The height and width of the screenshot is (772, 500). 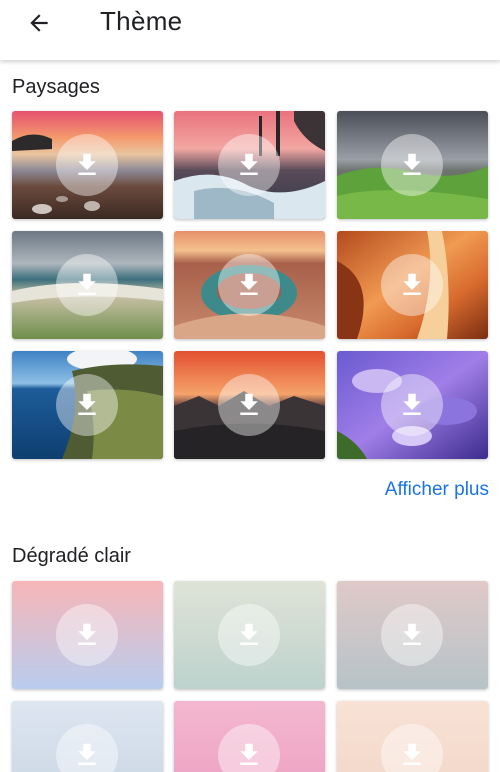 I want to click on back-button, so click(x=39, y=23).